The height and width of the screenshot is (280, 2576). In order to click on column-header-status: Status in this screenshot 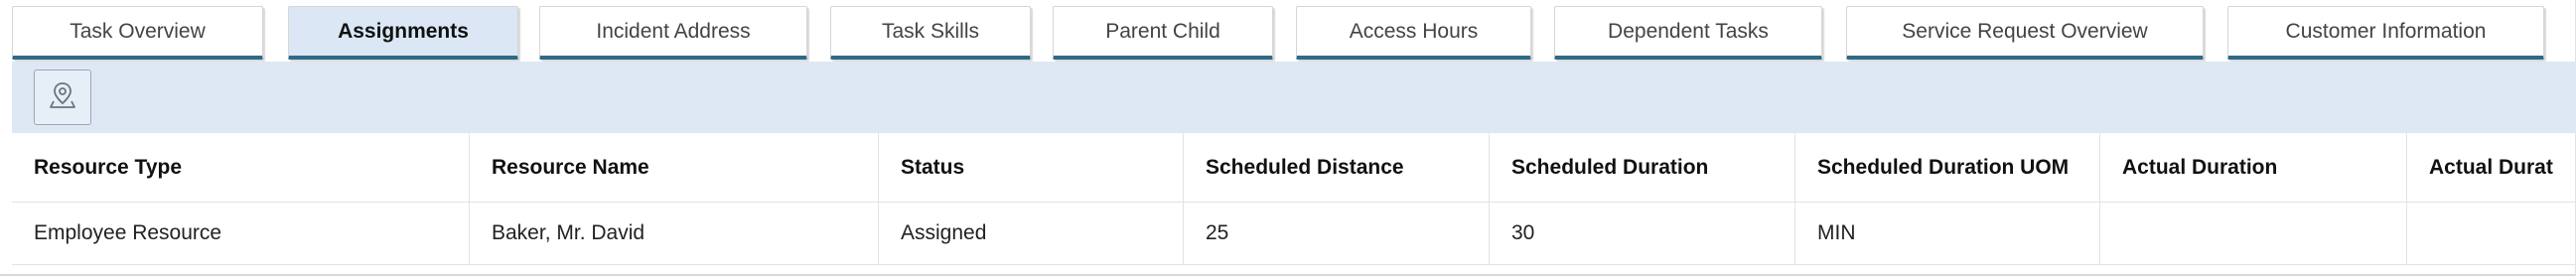, I will do `click(1032, 167)`.